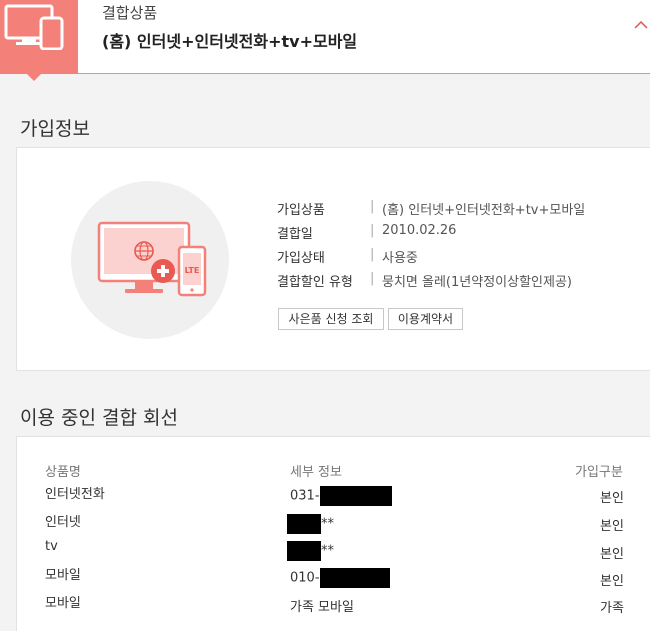 This screenshot has height=631, width=650. What do you see at coordinates (484, 210) in the screenshot?
I see `info-value: (홈) 인터넷+인터넷전화+tv+모바일` at bounding box center [484, 210].